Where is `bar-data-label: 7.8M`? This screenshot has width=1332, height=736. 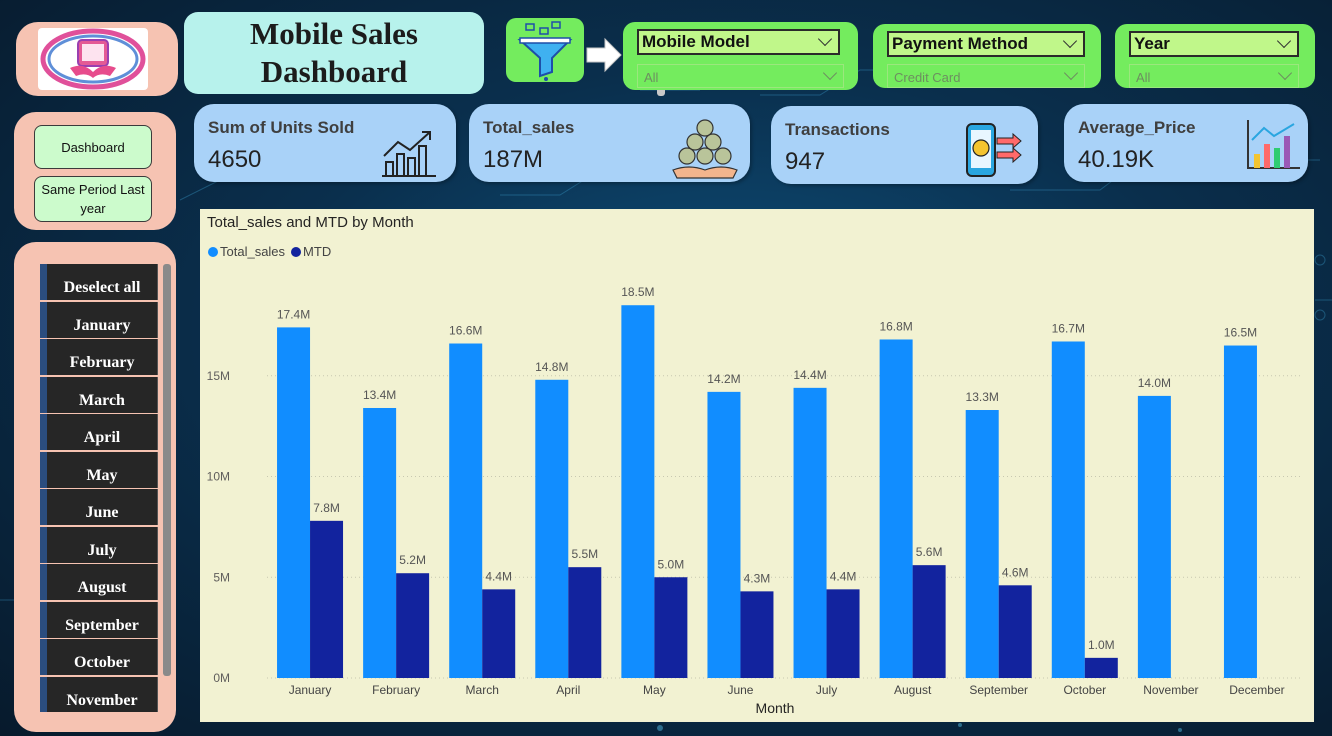 bar-data-label: 7.8M is located at coordinates (326, 508).